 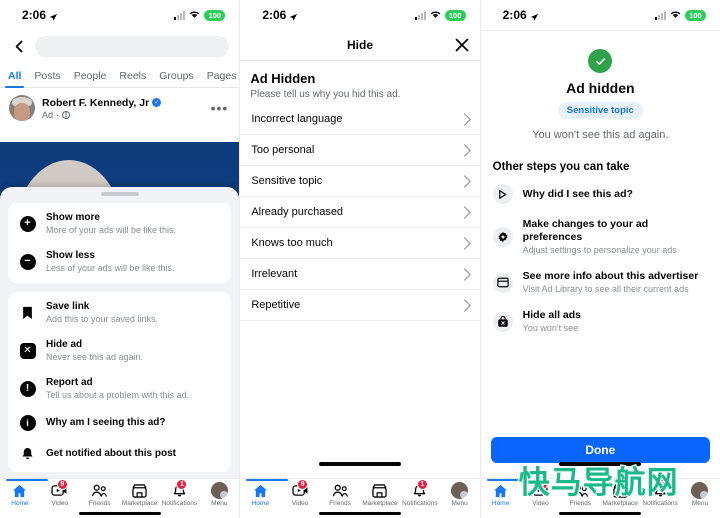 What do you see at coordinates (297, 212) in the screenshot?
I see `reason-label: Already purchased` at bounding box center [297, 212].